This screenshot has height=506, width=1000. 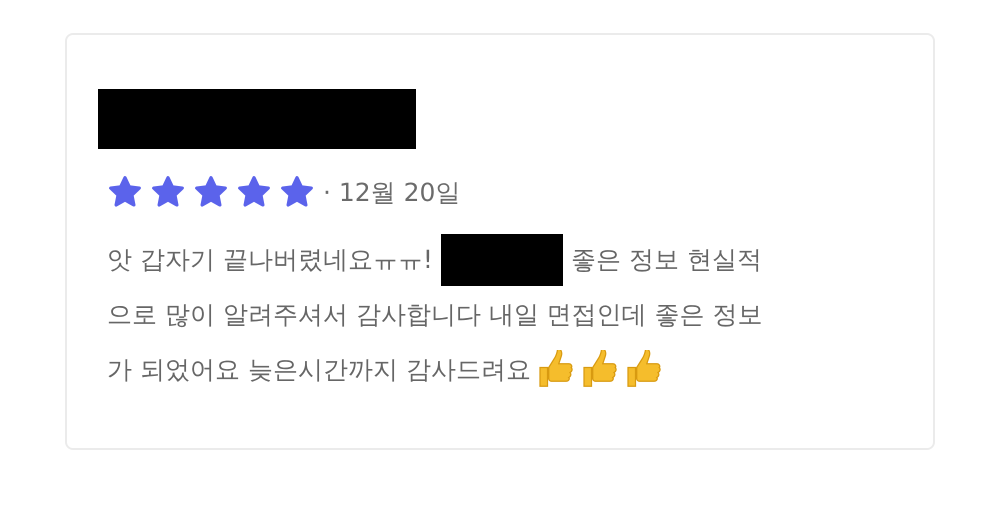 I want to click on review-date: · 12월 20일, so click(x=391, y=192).